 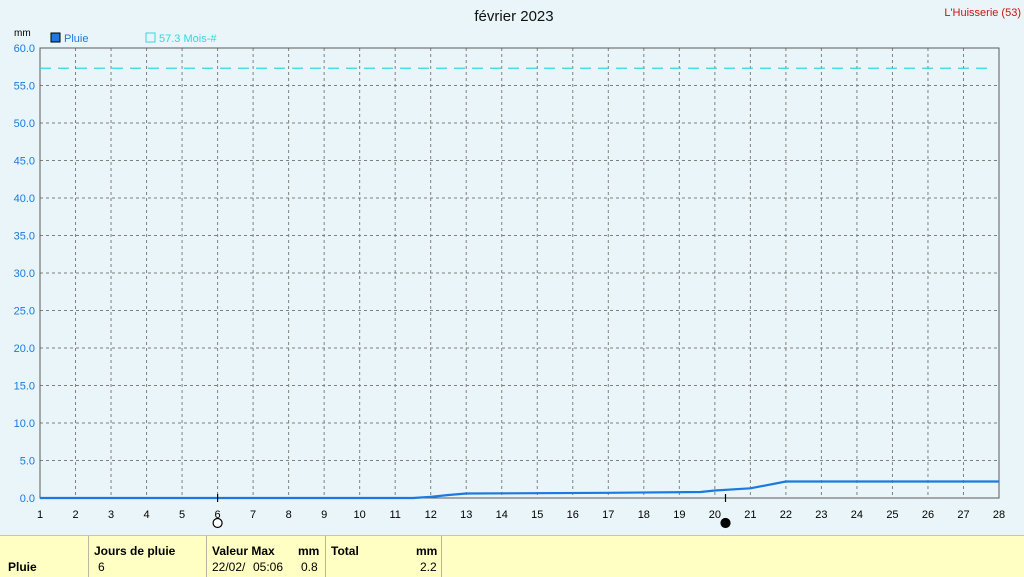 I want to click on y-tick-label: 5.0, so click(x=27, y=462).